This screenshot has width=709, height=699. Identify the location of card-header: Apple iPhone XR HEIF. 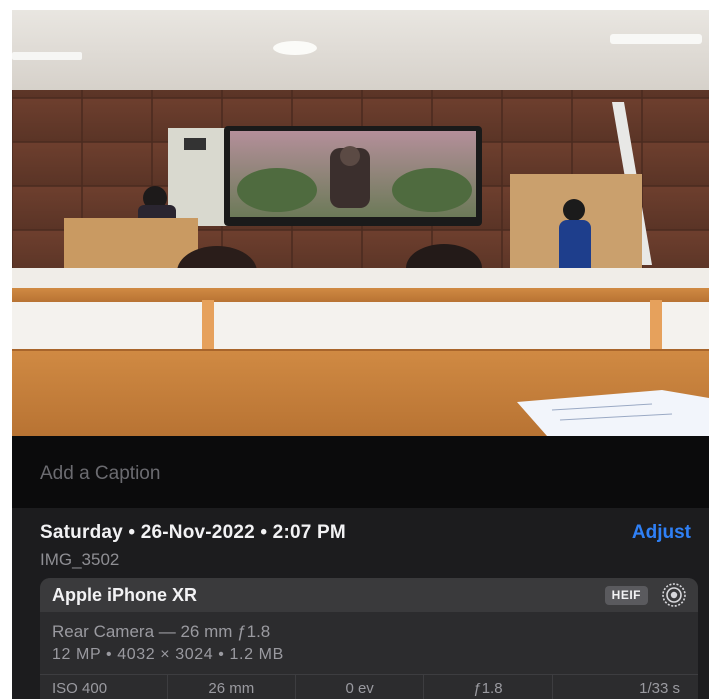
(369, 595).